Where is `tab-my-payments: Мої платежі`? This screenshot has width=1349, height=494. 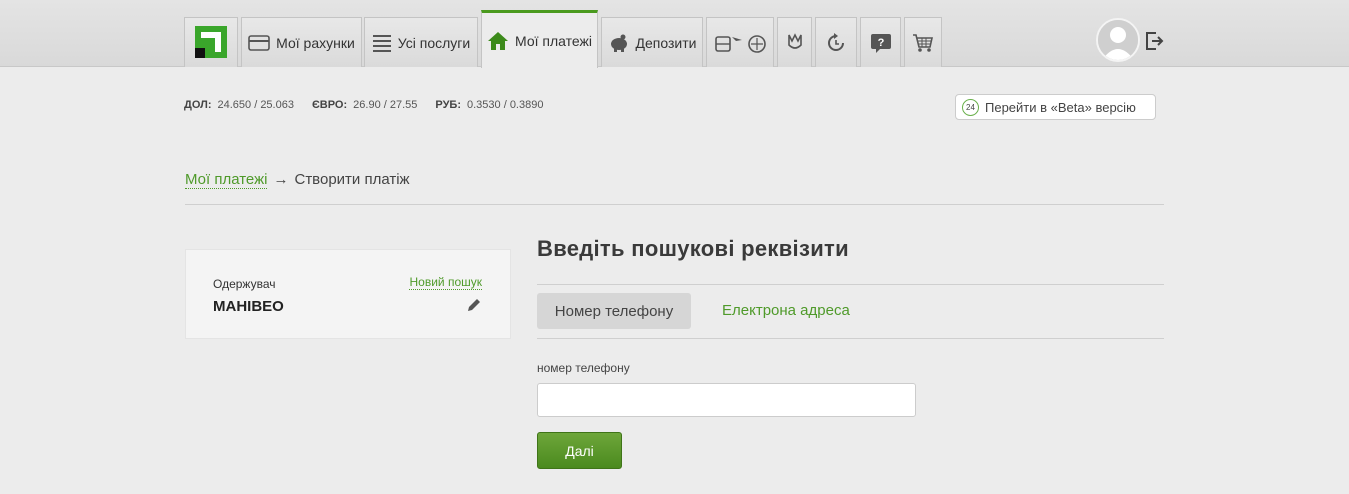
tab-my-payments: Мої платежі is located at coordinates (539, 39).